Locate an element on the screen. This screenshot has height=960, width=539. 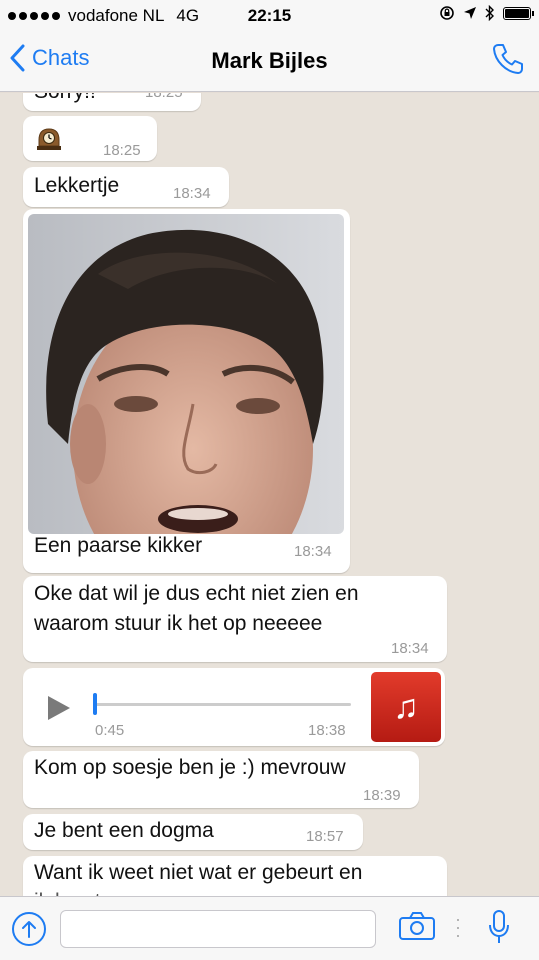
message-text: Kom op soesje ben je :) mevrouw is located at coordinates (190, 767).